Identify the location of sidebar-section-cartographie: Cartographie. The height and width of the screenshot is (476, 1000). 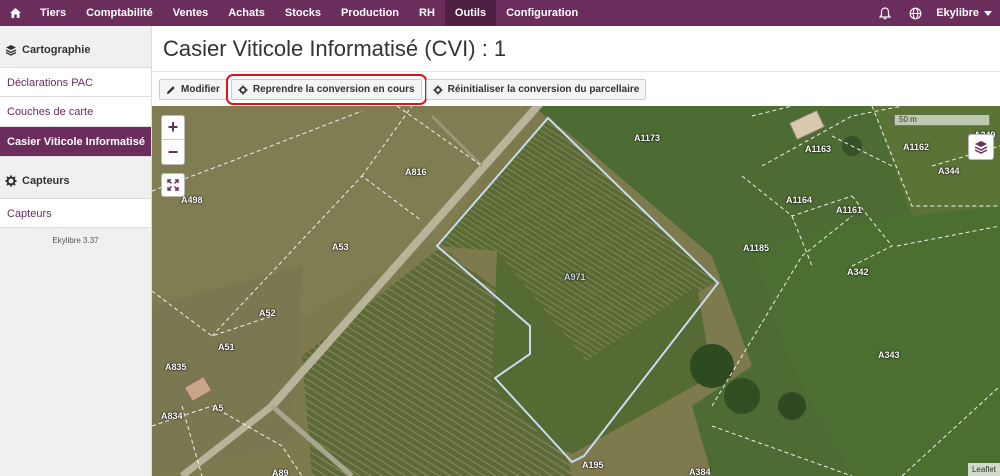
(75, 50).